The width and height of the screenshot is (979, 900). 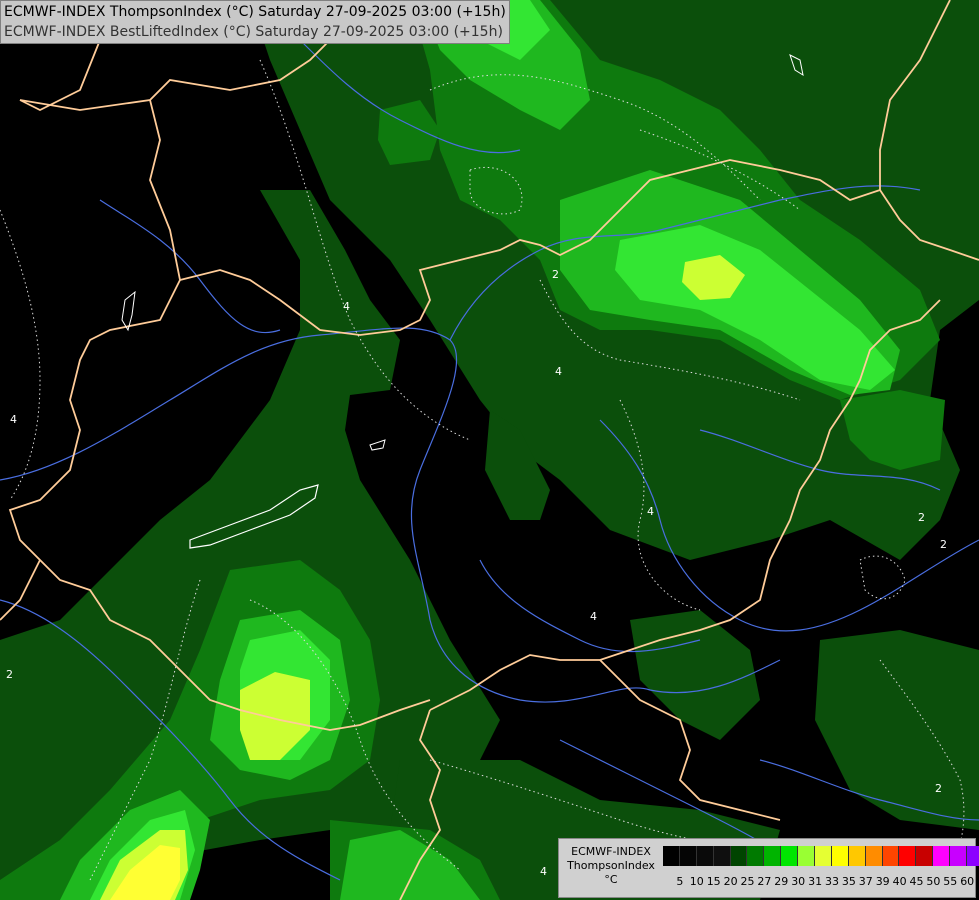 What do you see at coordinates (730, 881) in the screenshot?
I see `legend-tick-label: 20` at bounding box center [730, 881].